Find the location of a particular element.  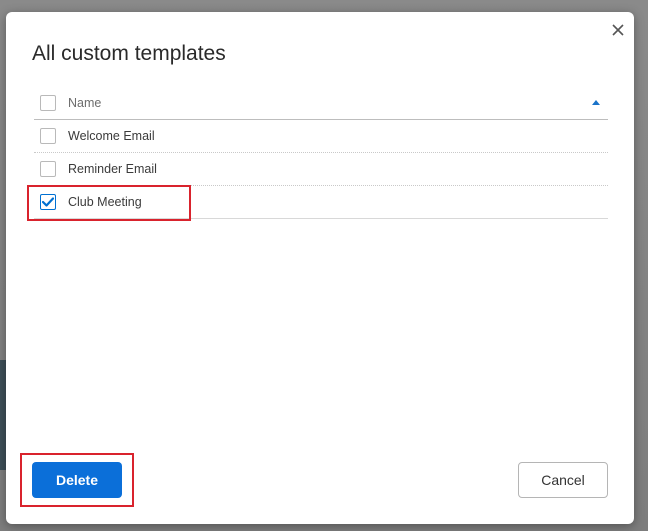

close-button is located at coordinates (618, 30).